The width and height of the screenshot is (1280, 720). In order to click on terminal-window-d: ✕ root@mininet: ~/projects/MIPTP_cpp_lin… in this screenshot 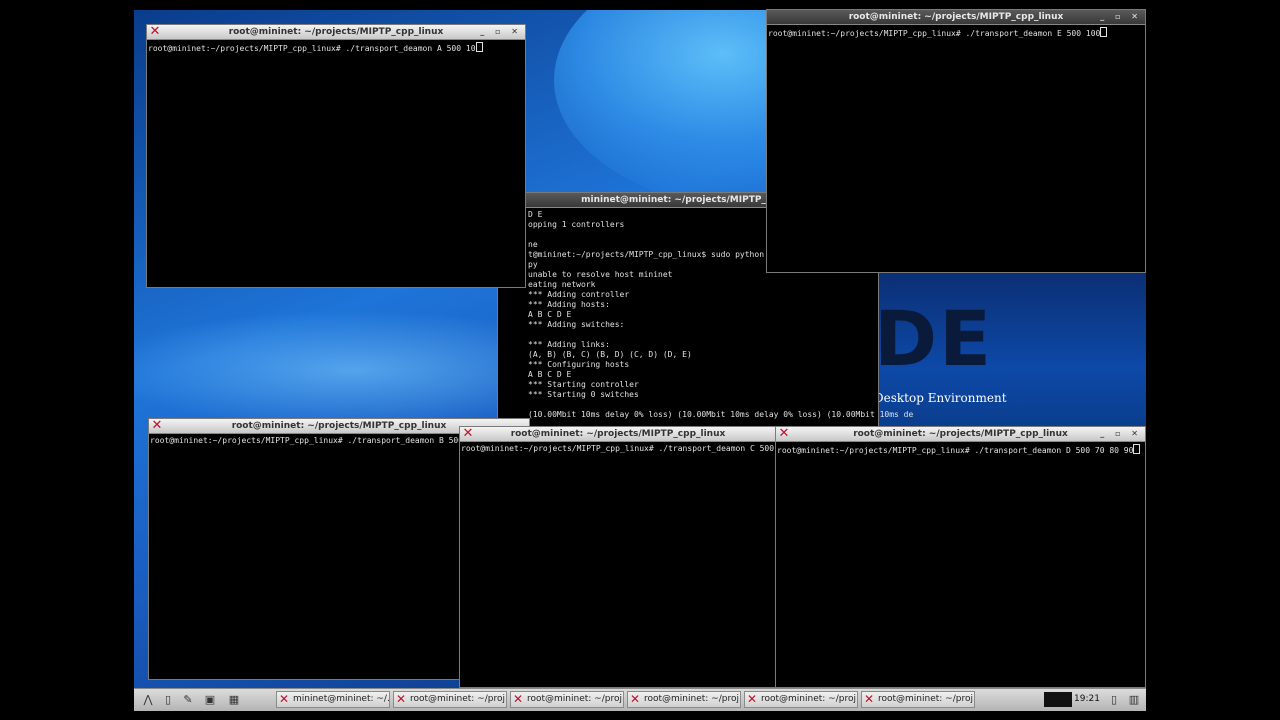, I will do `click(960, 557)`.